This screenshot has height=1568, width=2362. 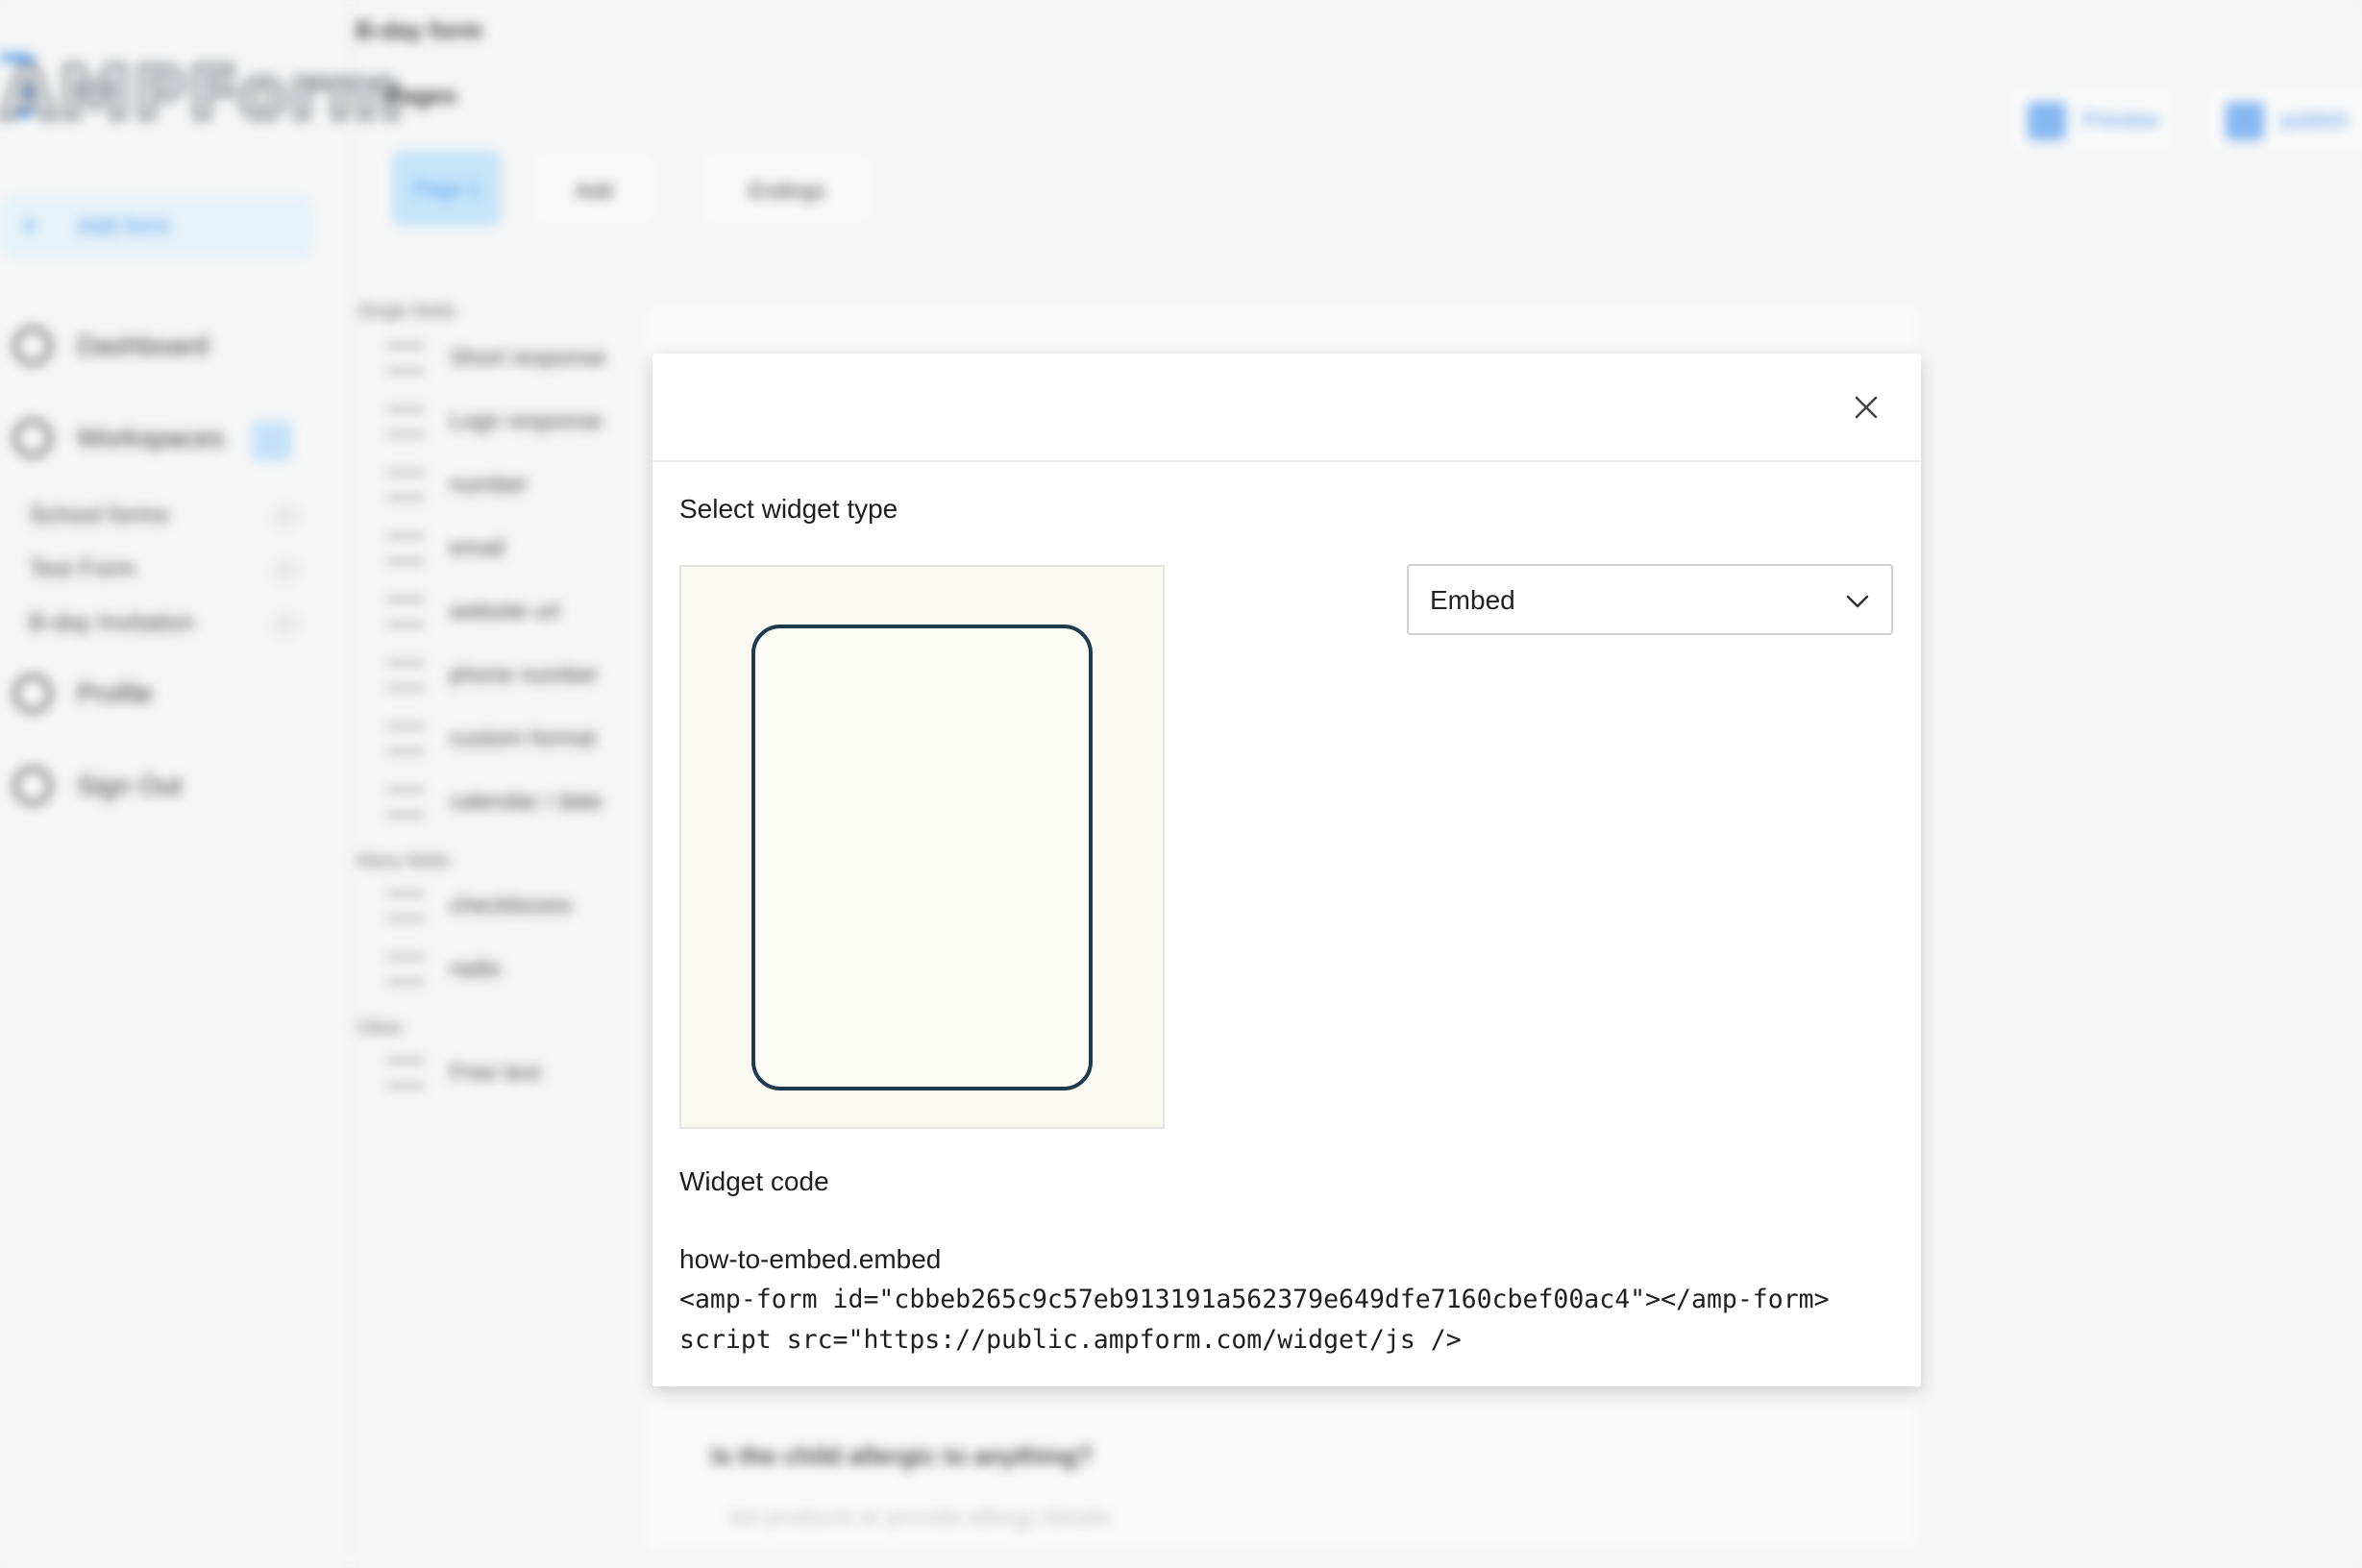 I want to click on select-widget-type-label: Select widget type, so click(x=788, y=509).